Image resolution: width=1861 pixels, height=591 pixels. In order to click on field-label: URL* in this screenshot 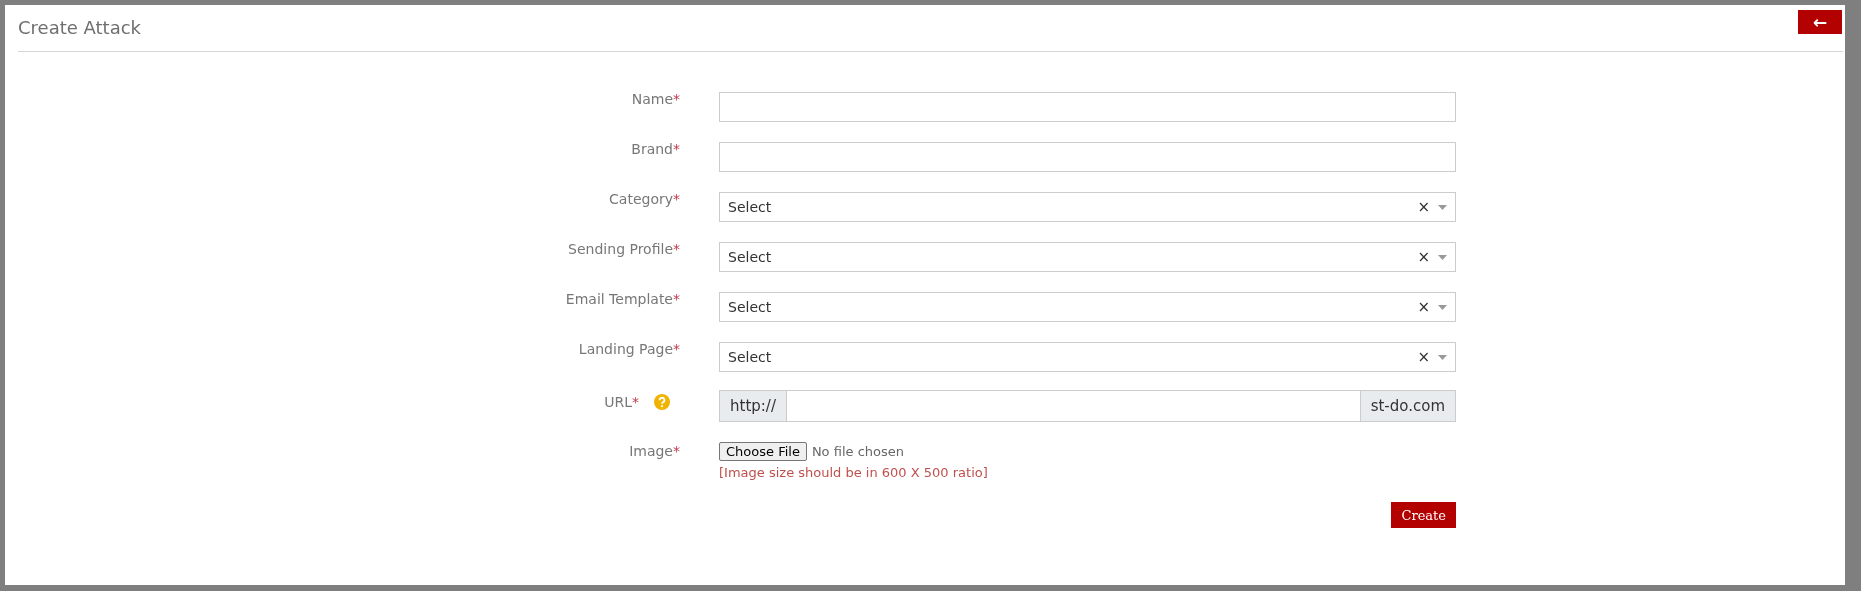, I will do `click(621, 402)`.